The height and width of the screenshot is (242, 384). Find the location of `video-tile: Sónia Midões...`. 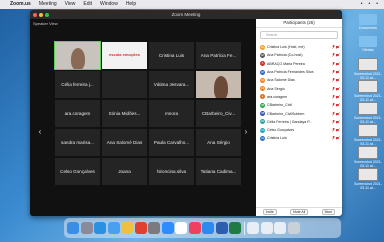

video-tile: Sónia Midões... is located at coordinates (124, 113).